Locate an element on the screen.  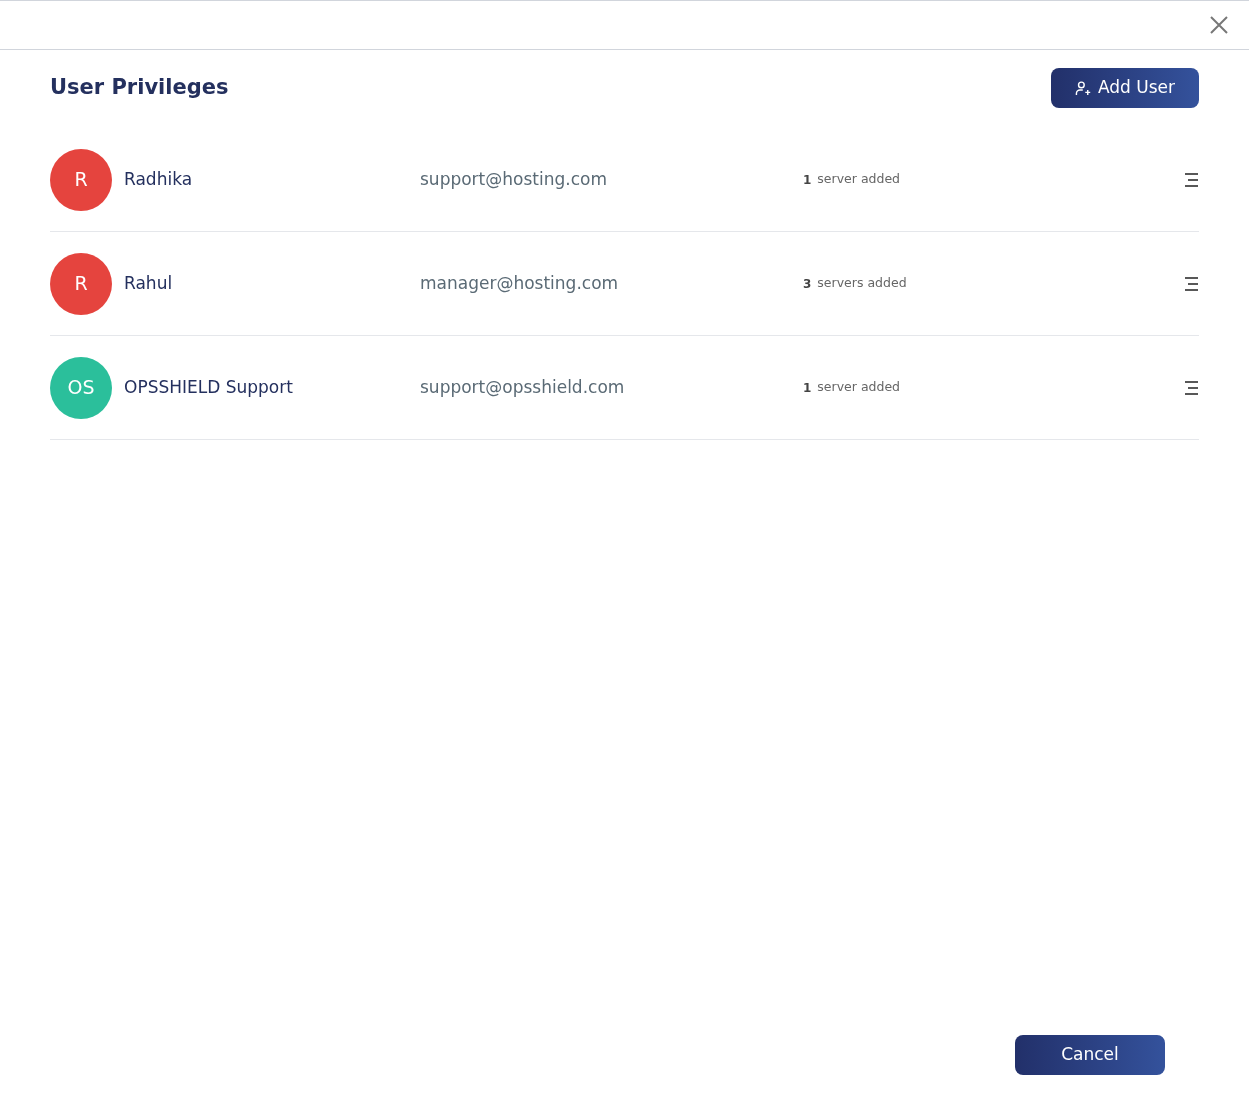
user-email: support@opsshield.com is located at coordinates (523, 387).